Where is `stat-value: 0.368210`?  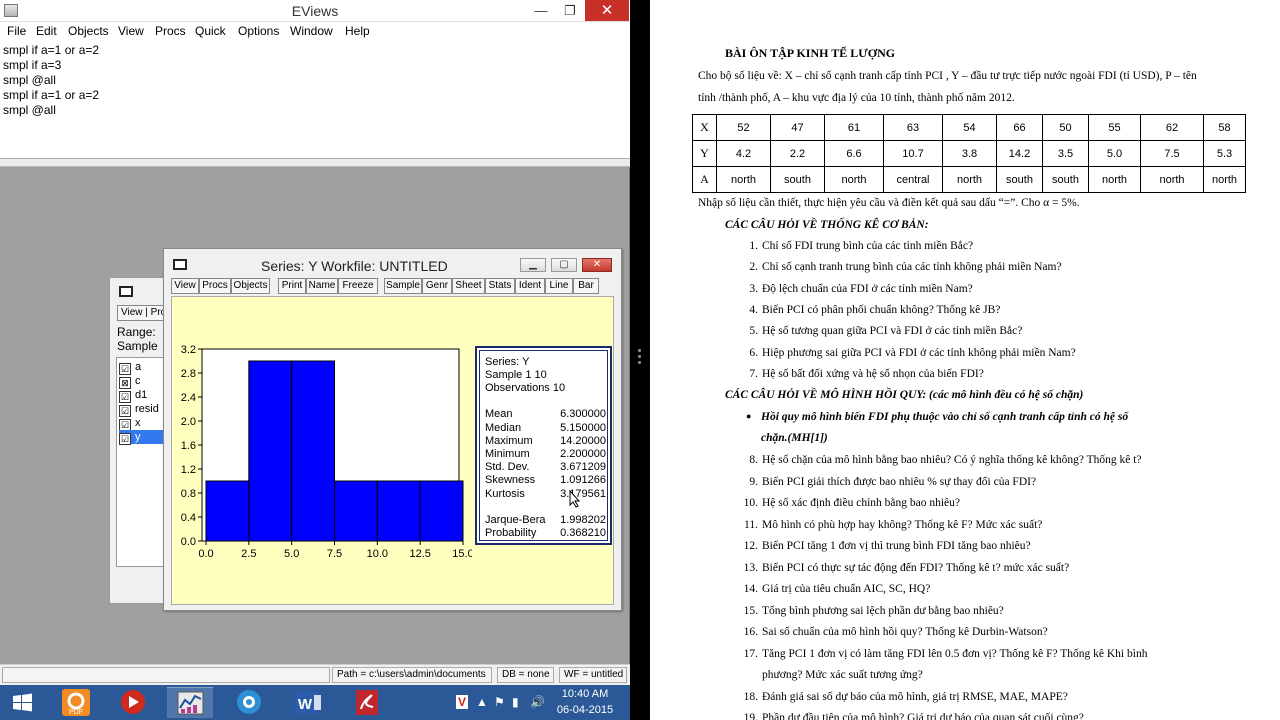 stat-value: 0.368210 is located at coordinates (583, 533).